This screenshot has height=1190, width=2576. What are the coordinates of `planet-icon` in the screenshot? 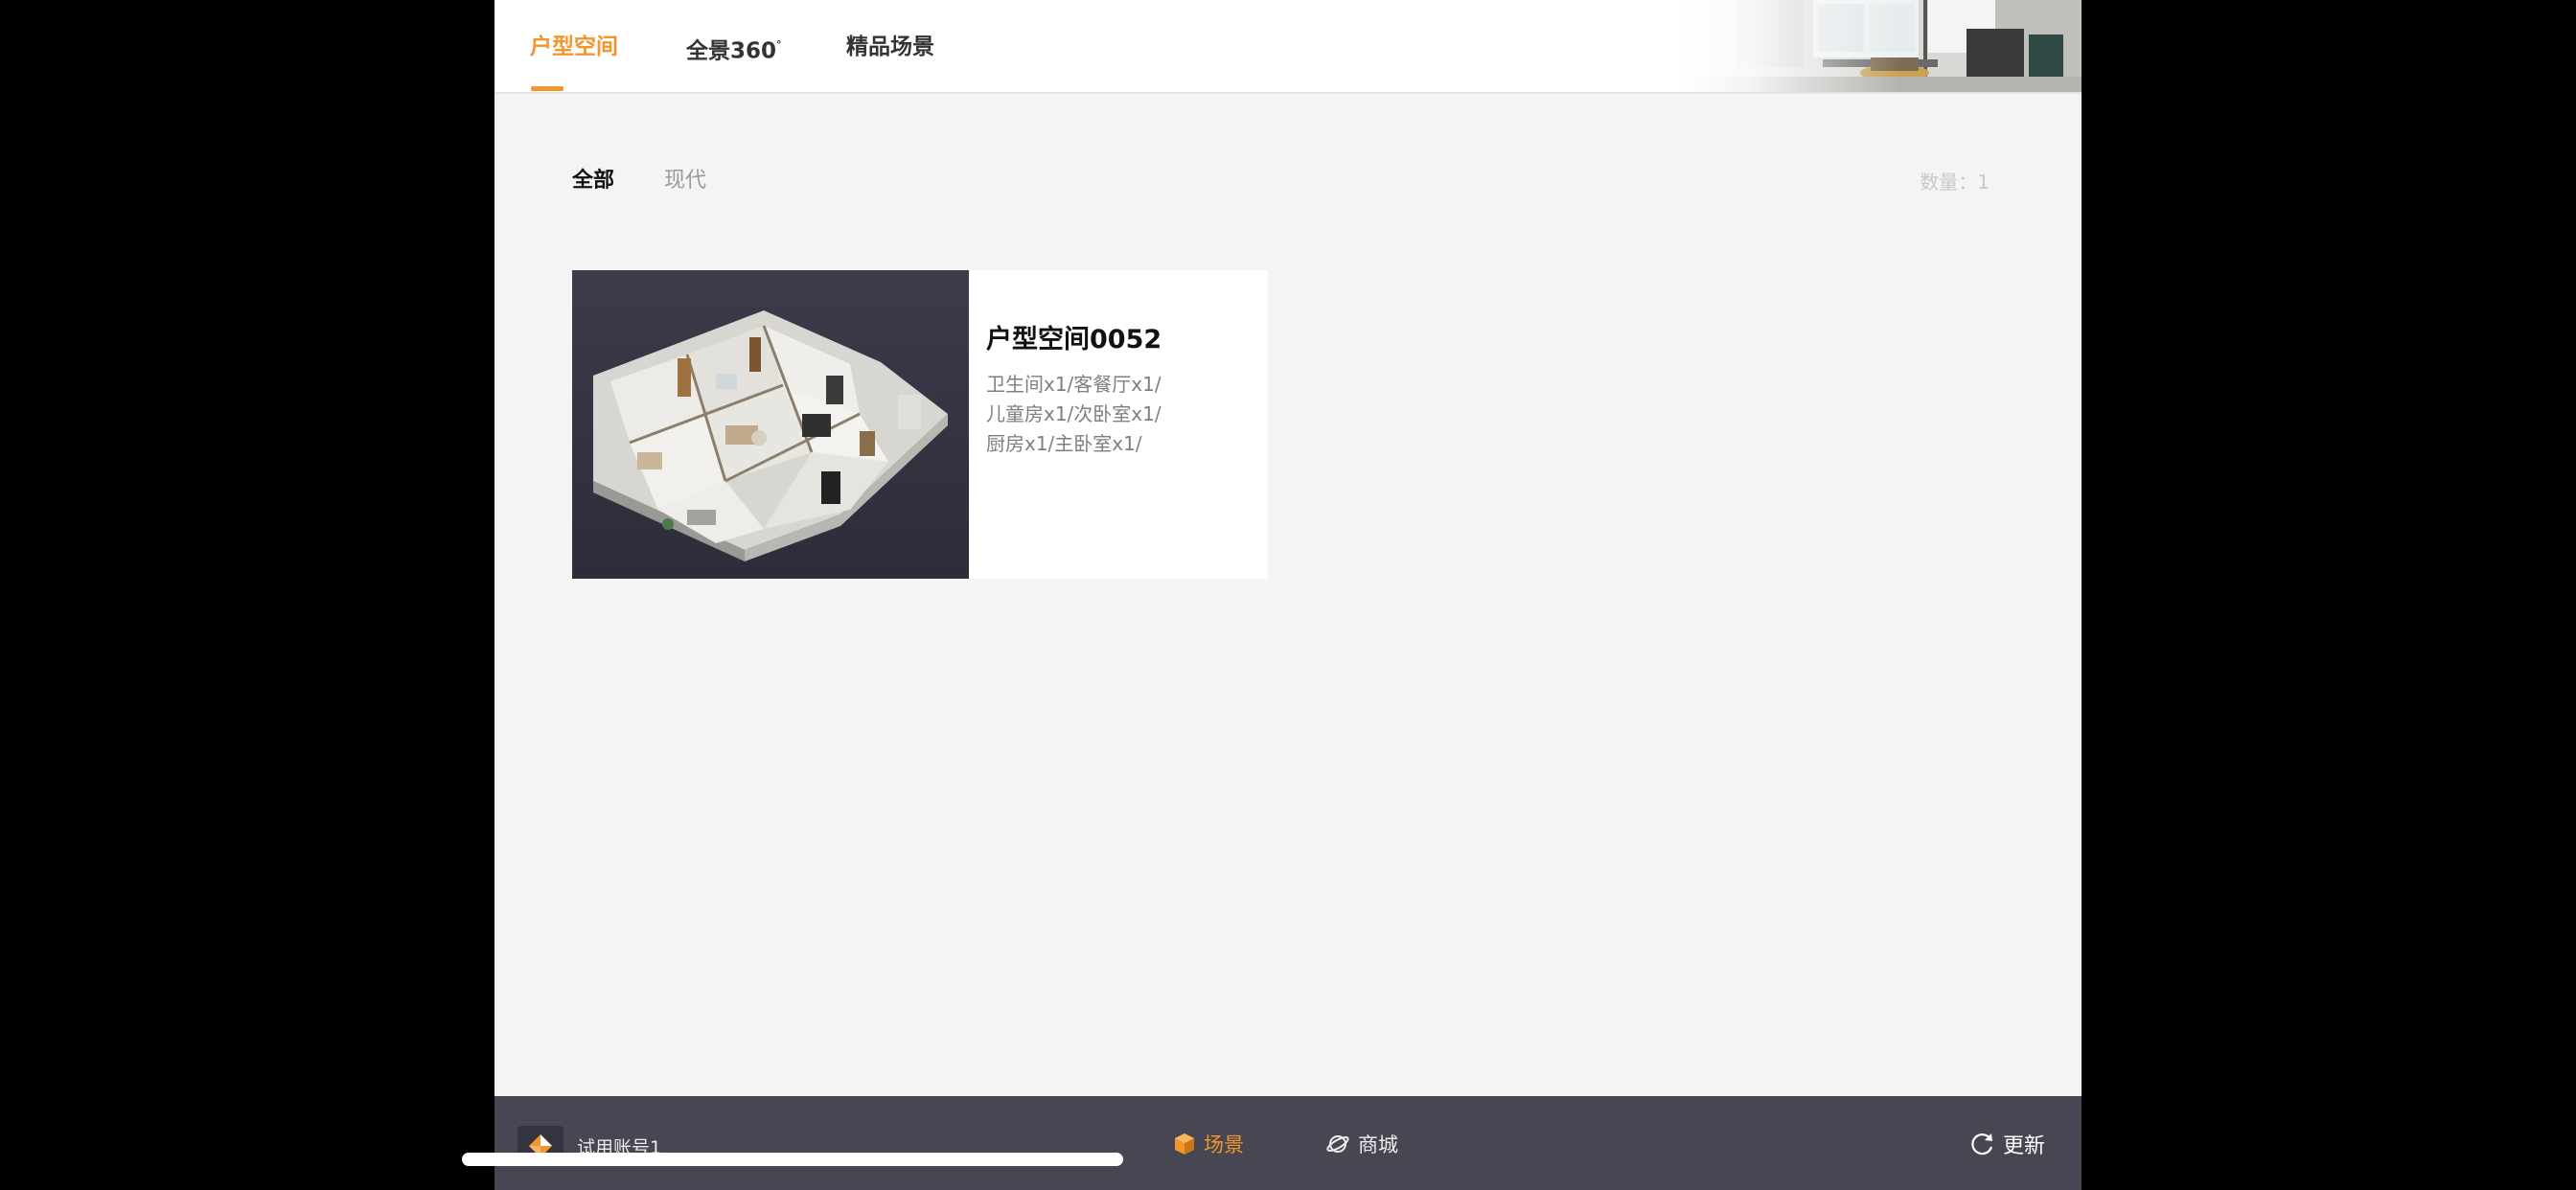 It's located at (1337, 1144).